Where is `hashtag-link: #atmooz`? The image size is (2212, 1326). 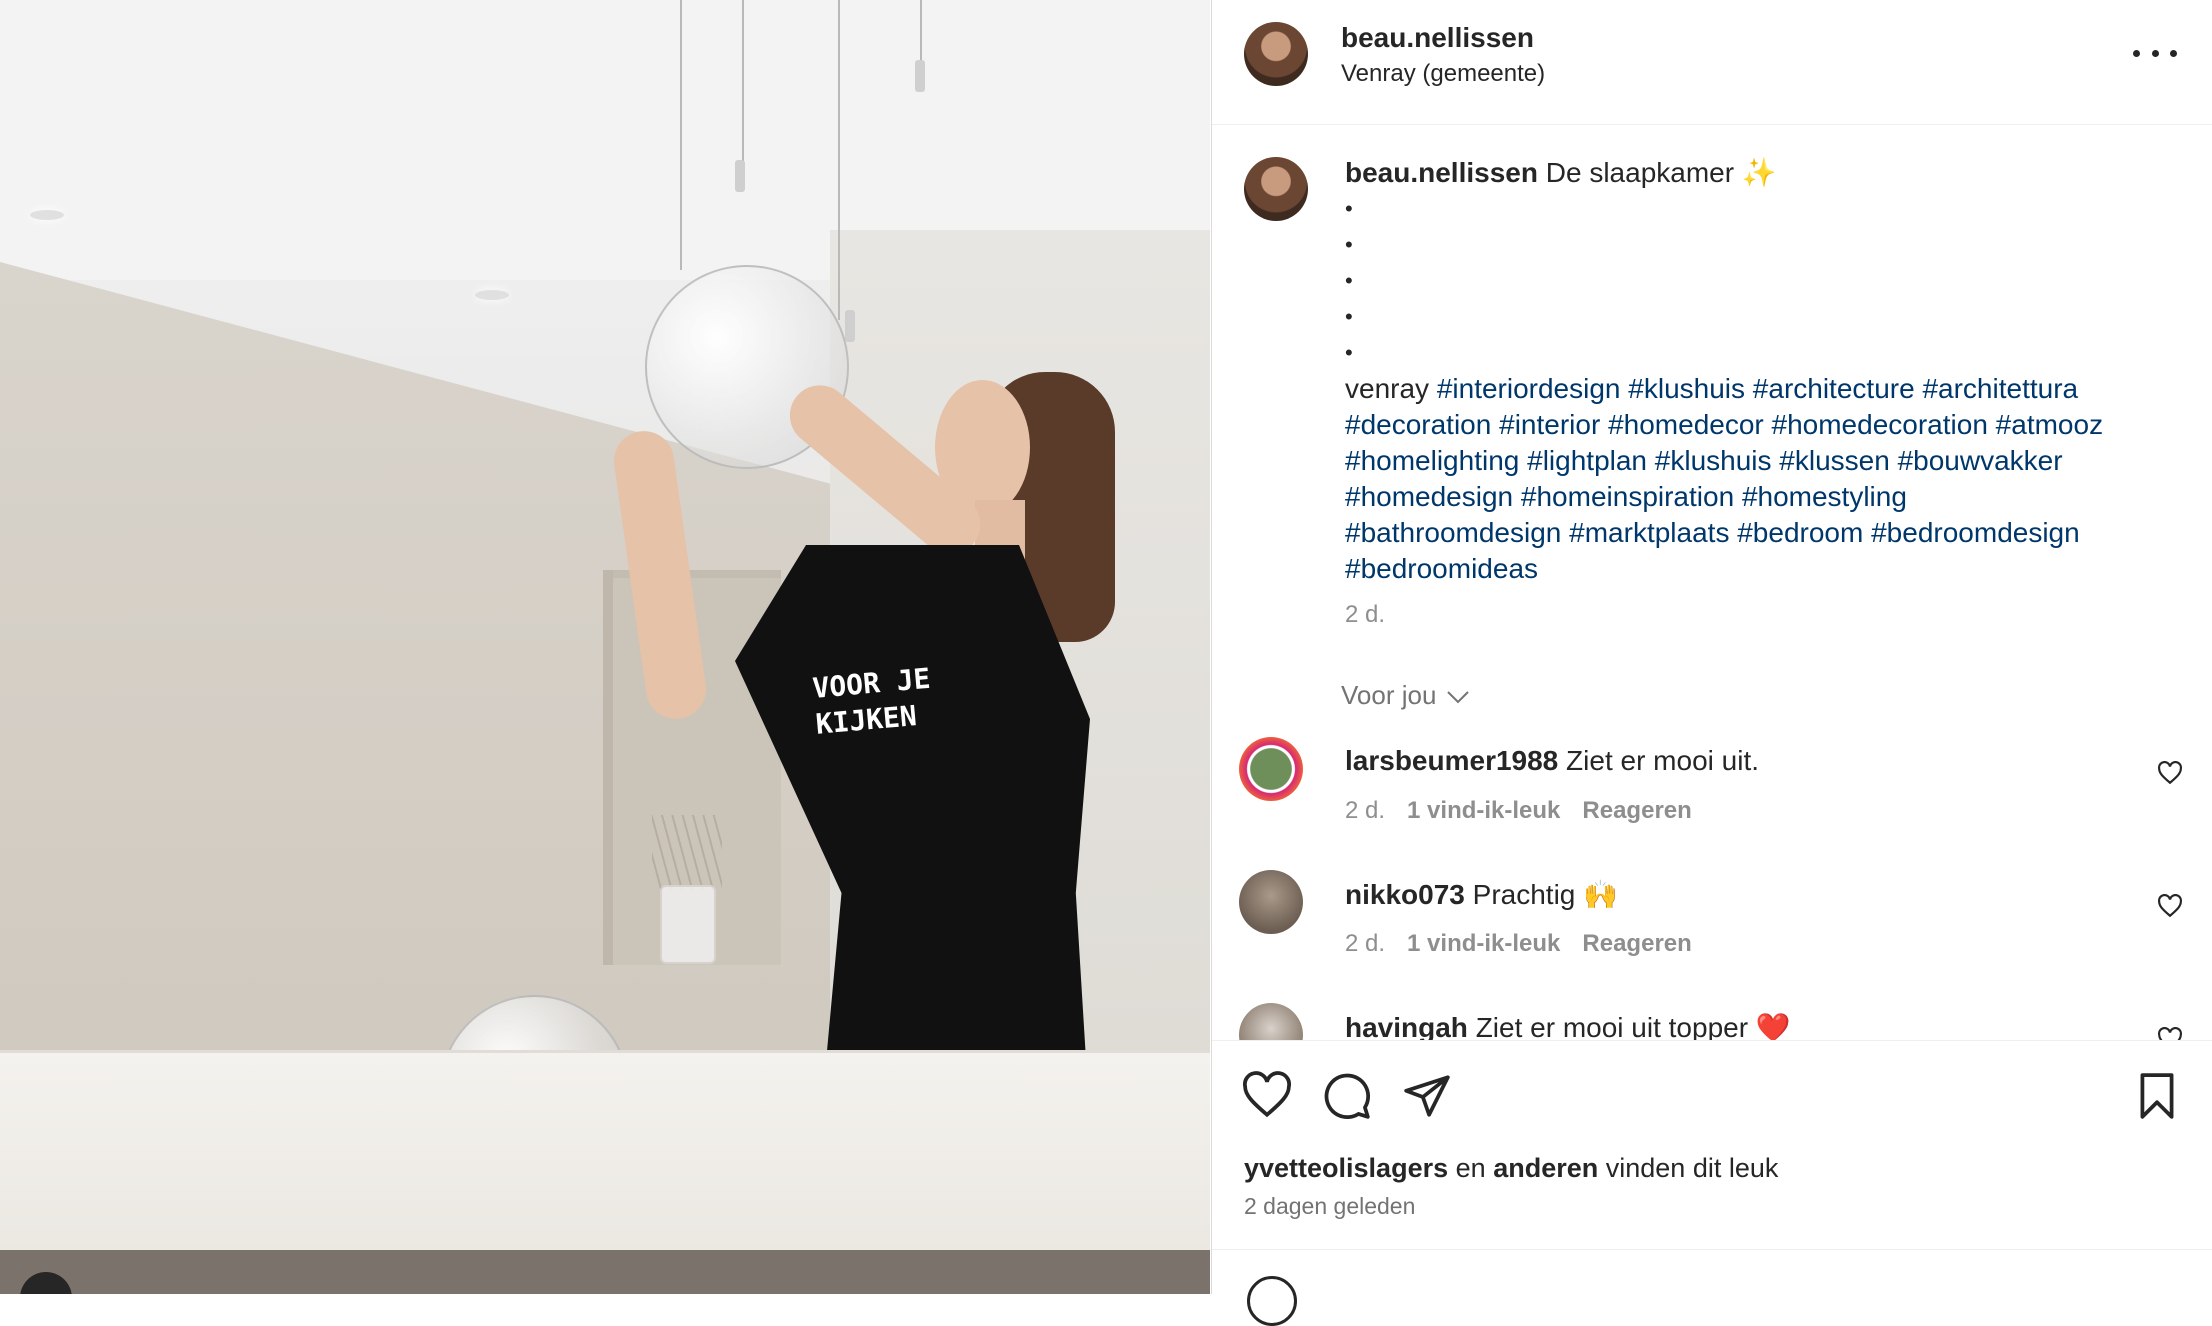 hashtag-link: #atmooz is located at coordinates (2049, 424).